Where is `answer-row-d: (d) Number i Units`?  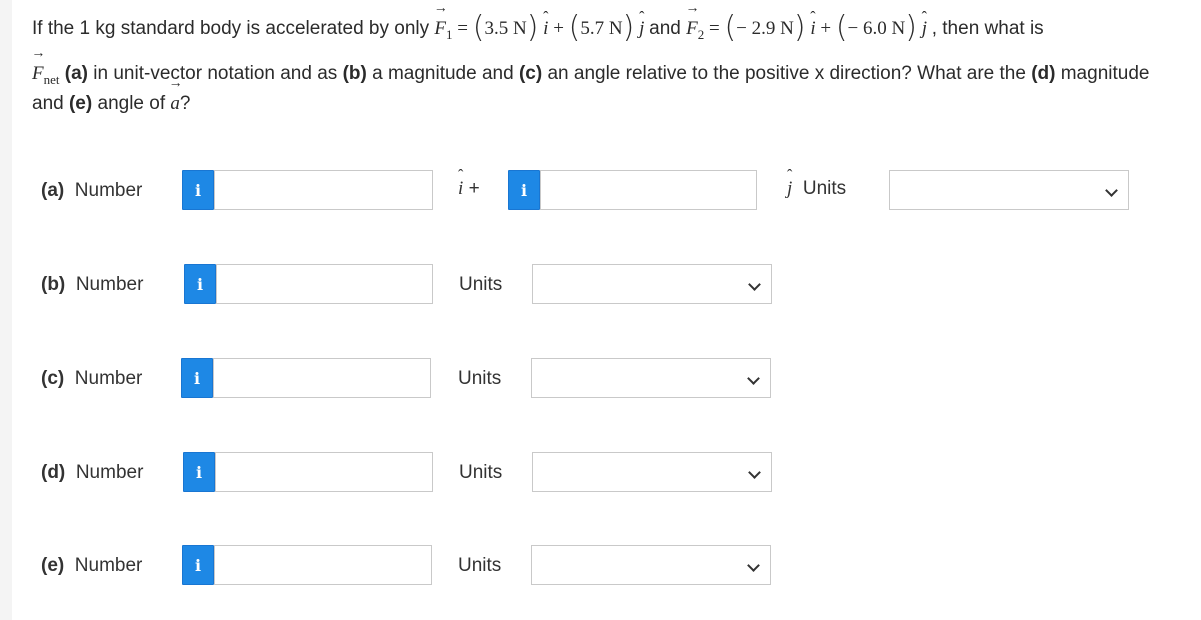 answer-row-d: (d) Number i Units is located at coordinates (600, 474).